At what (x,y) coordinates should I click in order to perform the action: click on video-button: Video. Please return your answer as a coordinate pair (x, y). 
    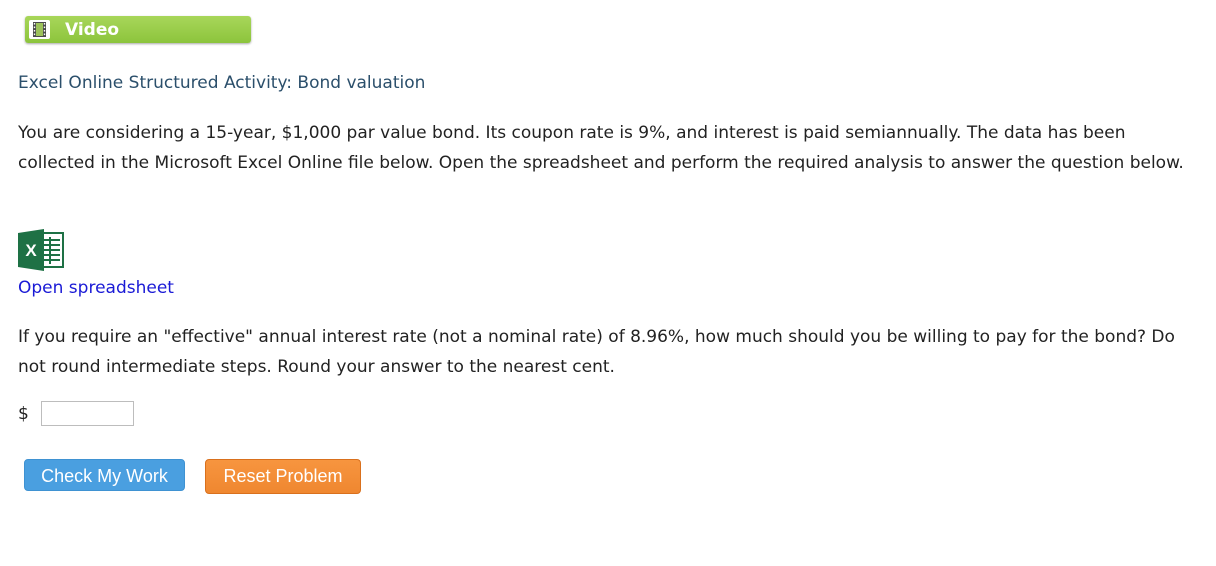
    Looking at the image, I should click on (138, 29).